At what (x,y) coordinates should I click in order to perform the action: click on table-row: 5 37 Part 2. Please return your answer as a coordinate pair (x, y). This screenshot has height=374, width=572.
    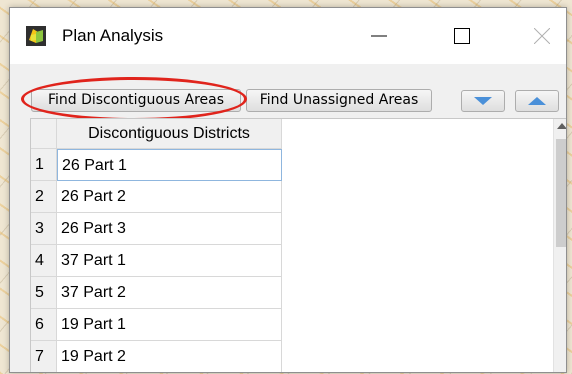
    Looking at the image, I should click on (156, 293).